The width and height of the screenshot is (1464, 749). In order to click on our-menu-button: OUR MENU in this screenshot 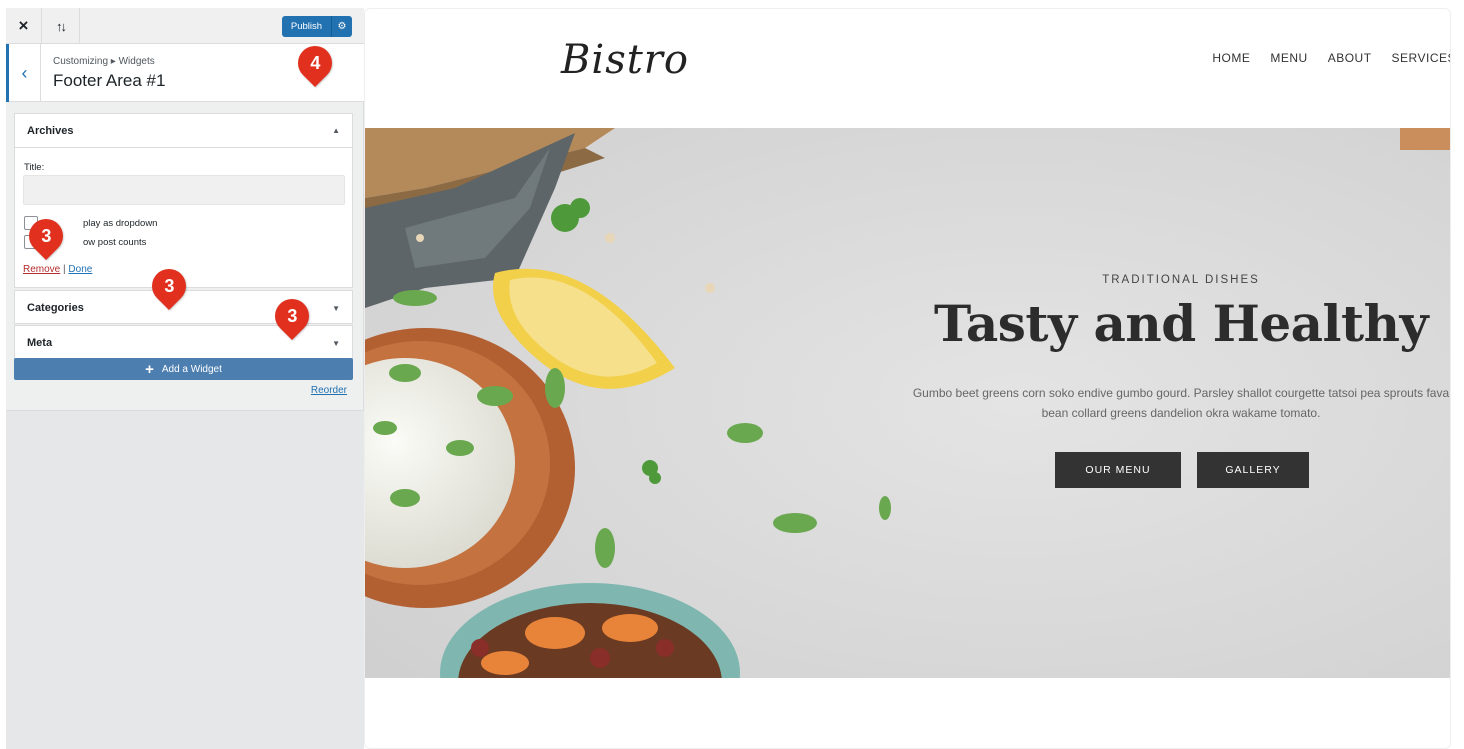, I will do `click(1118, 470)`.